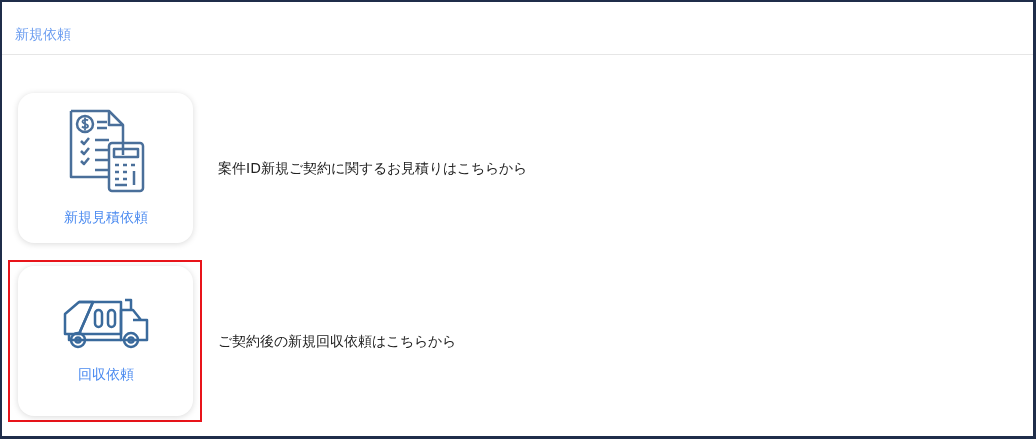 Image resolution: width=1036 pixels, height=439 pixels. Describe the element at coordinates (337, 341) in the screenshot. I see `description-text: ご契約後の新規回収依頼はこちらから` at that location.